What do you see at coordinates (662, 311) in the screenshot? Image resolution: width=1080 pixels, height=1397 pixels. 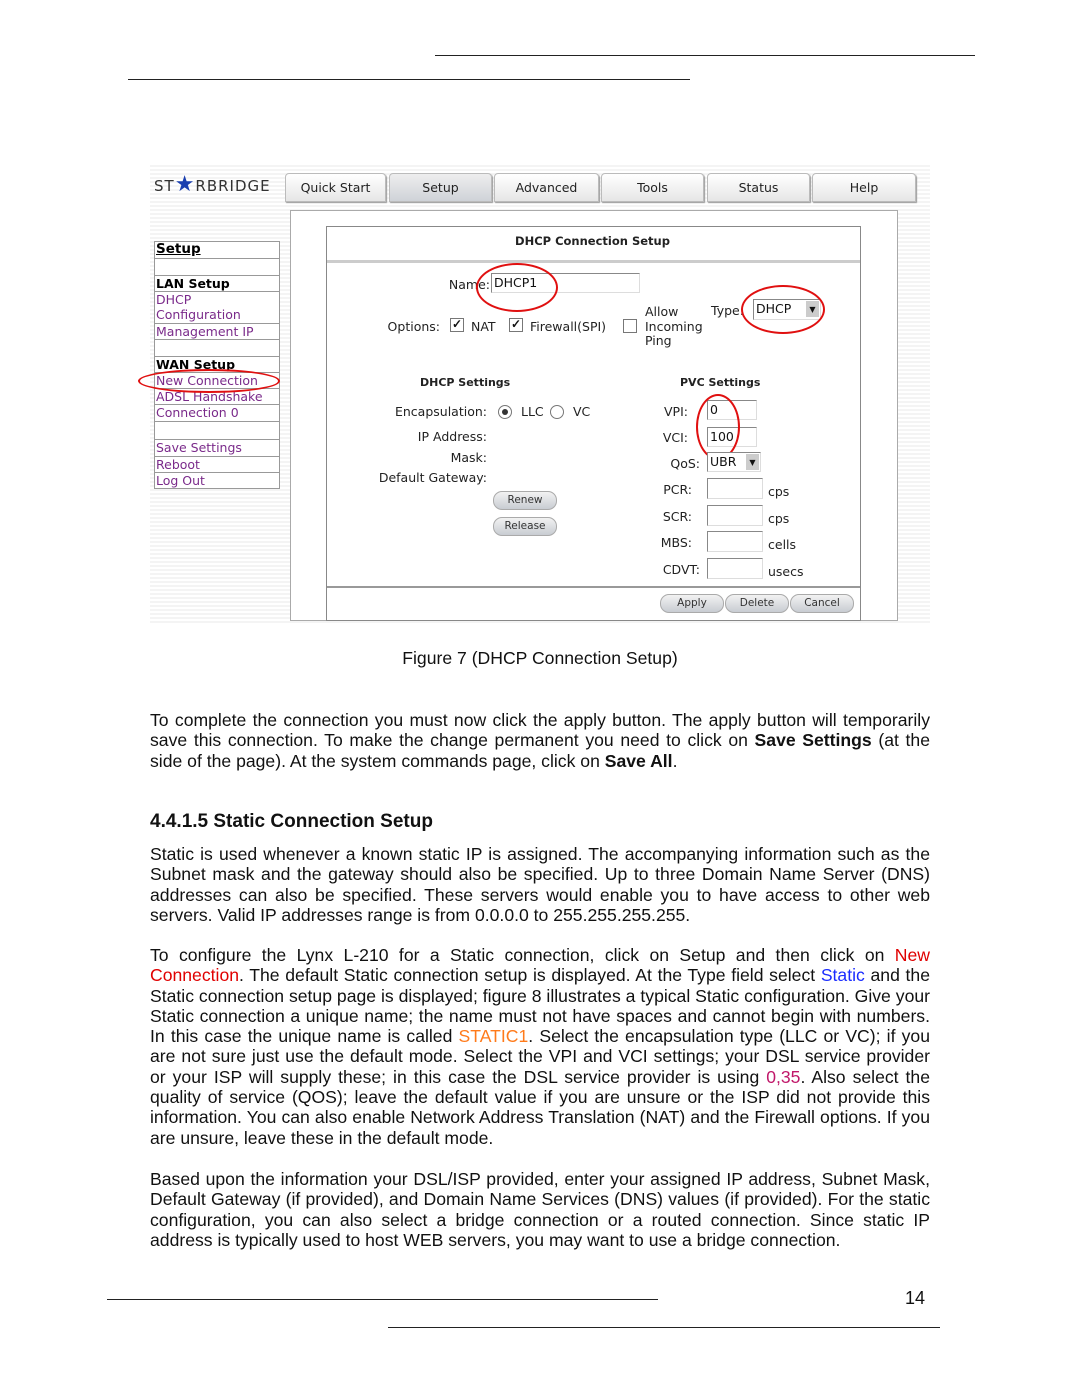 I see `label: Allow` at bounding box center [662, 311].